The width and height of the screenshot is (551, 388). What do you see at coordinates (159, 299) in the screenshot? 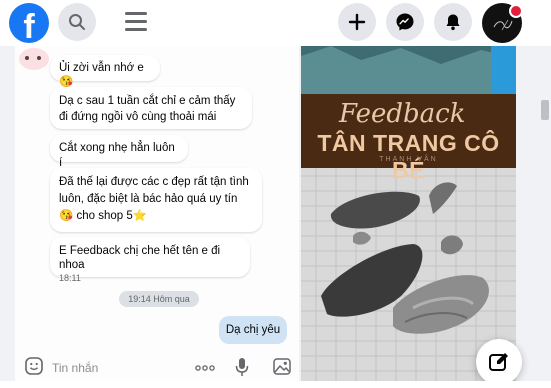
I see `time-separator: 19:14 Hôm qua` at bounding box center [159, 299].